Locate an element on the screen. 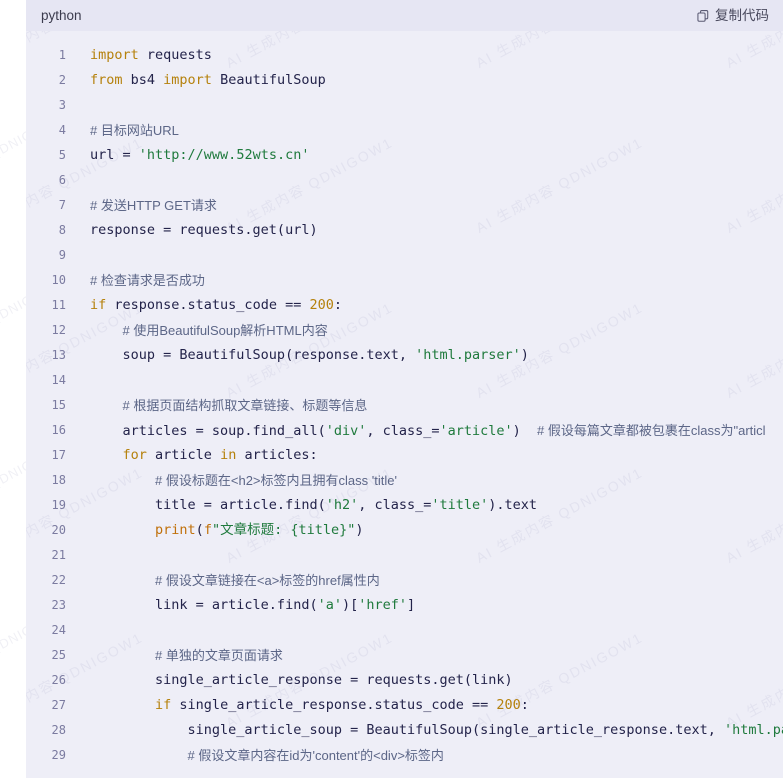 The width and height of the screenshot is (783, 778). code-token-kw: for is located at coordinates (134, 455).